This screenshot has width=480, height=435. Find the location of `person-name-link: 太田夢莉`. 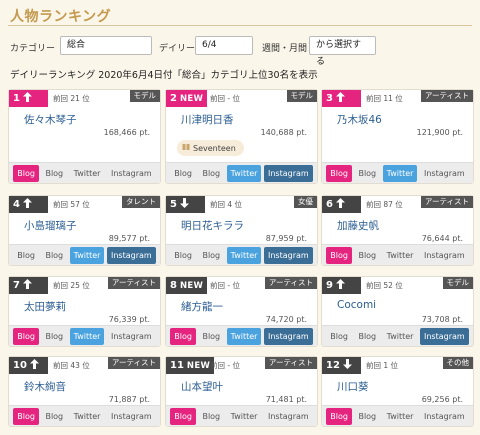

person-name-link: 太田夢莉 is located at coordinates (45, 306).